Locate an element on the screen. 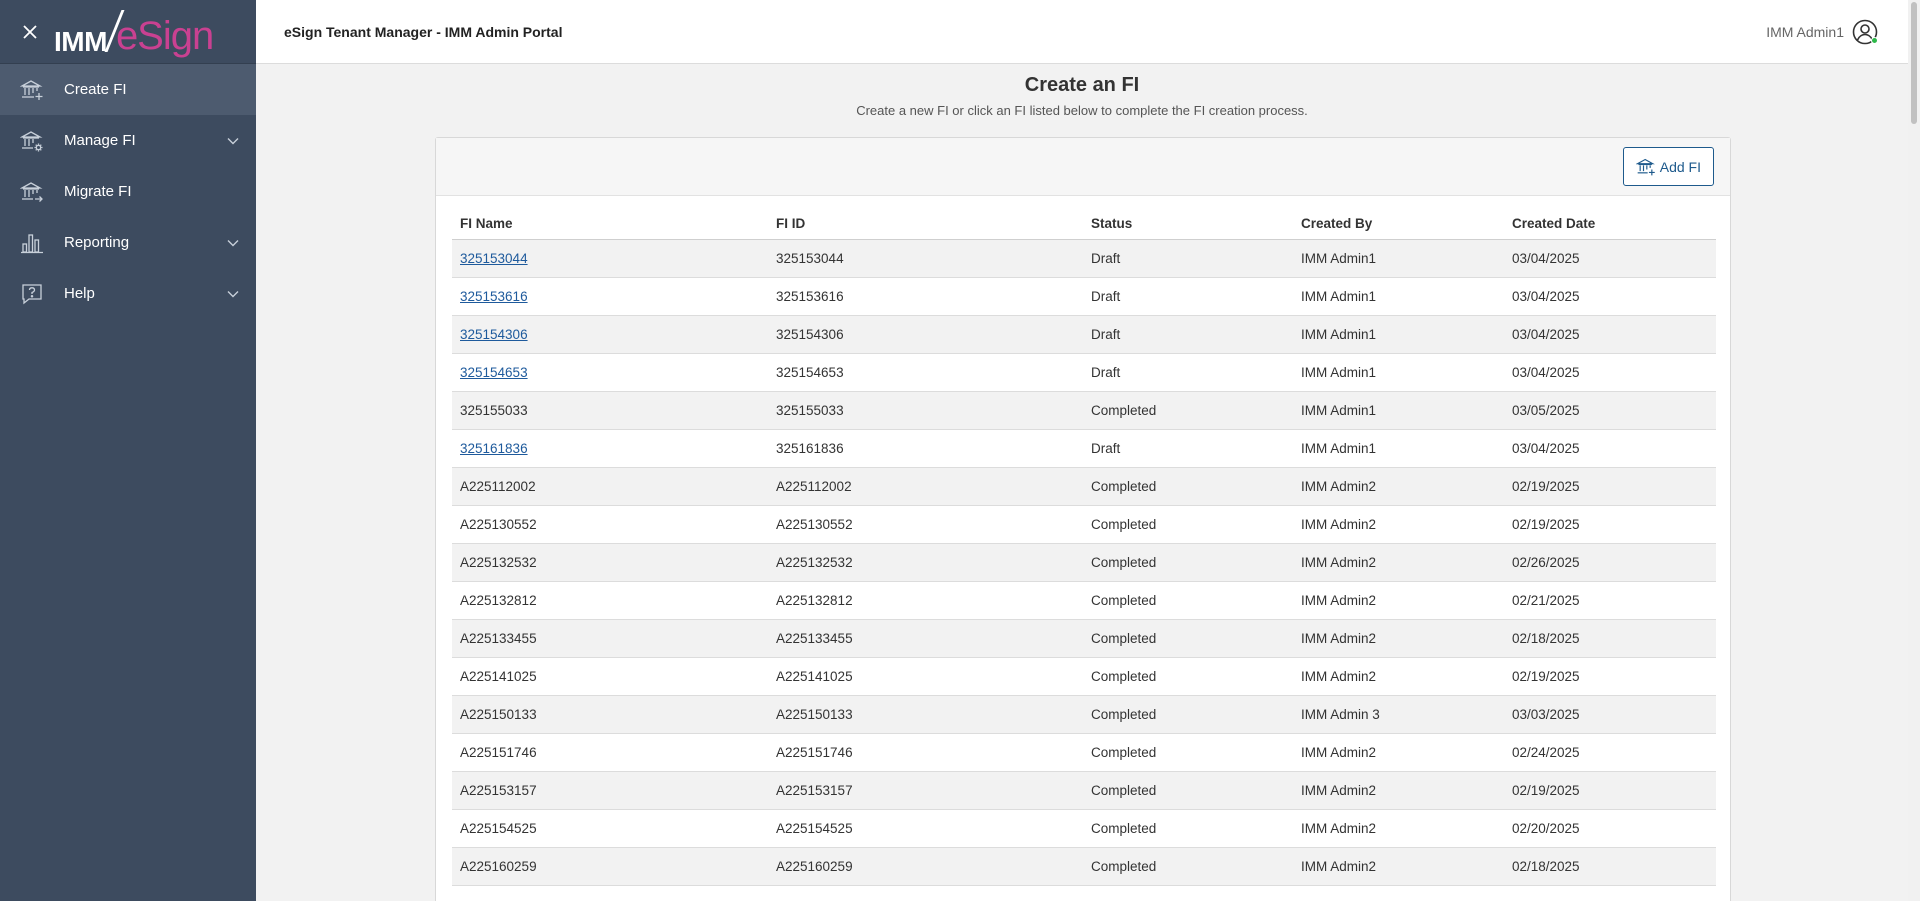 This screenshot has width=1920, height=901. sidebar-item-migrate-fi: Migrate FI is located at coordinates (128, 191).